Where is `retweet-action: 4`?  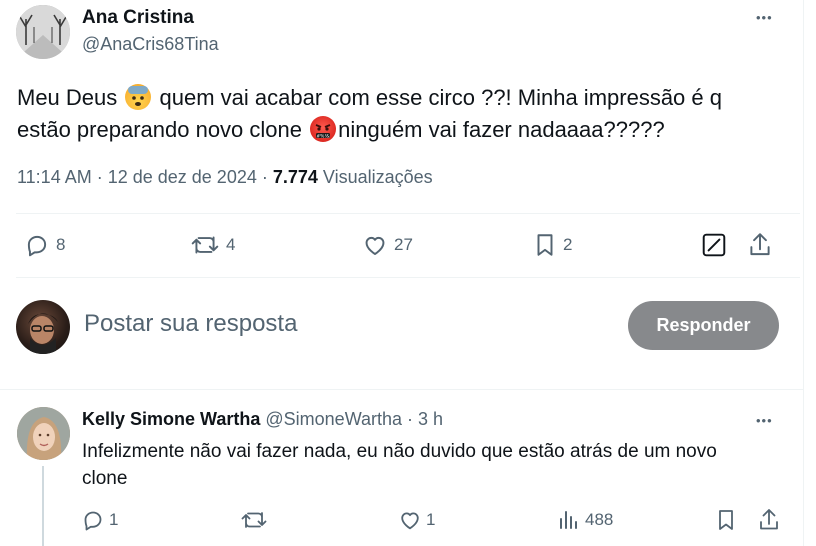
retweet-action: 4 is located at coordinates (212, 245).